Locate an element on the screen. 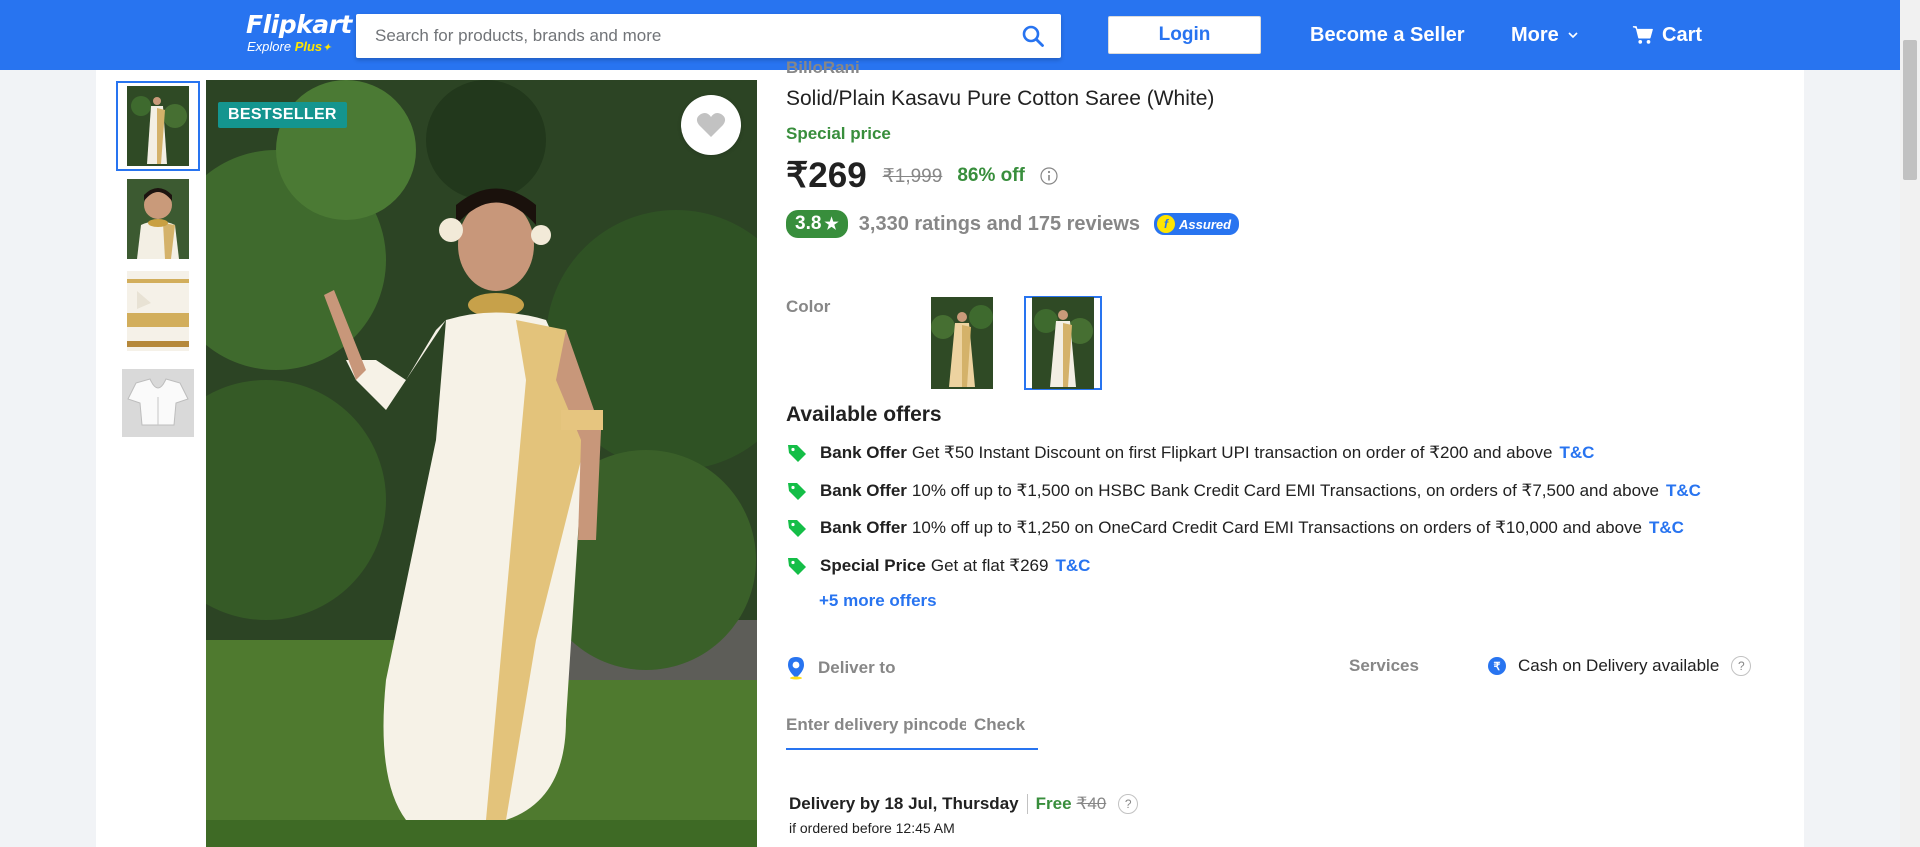  cod-text: Cash on Delivery available is located at coordinates (1619, 665).